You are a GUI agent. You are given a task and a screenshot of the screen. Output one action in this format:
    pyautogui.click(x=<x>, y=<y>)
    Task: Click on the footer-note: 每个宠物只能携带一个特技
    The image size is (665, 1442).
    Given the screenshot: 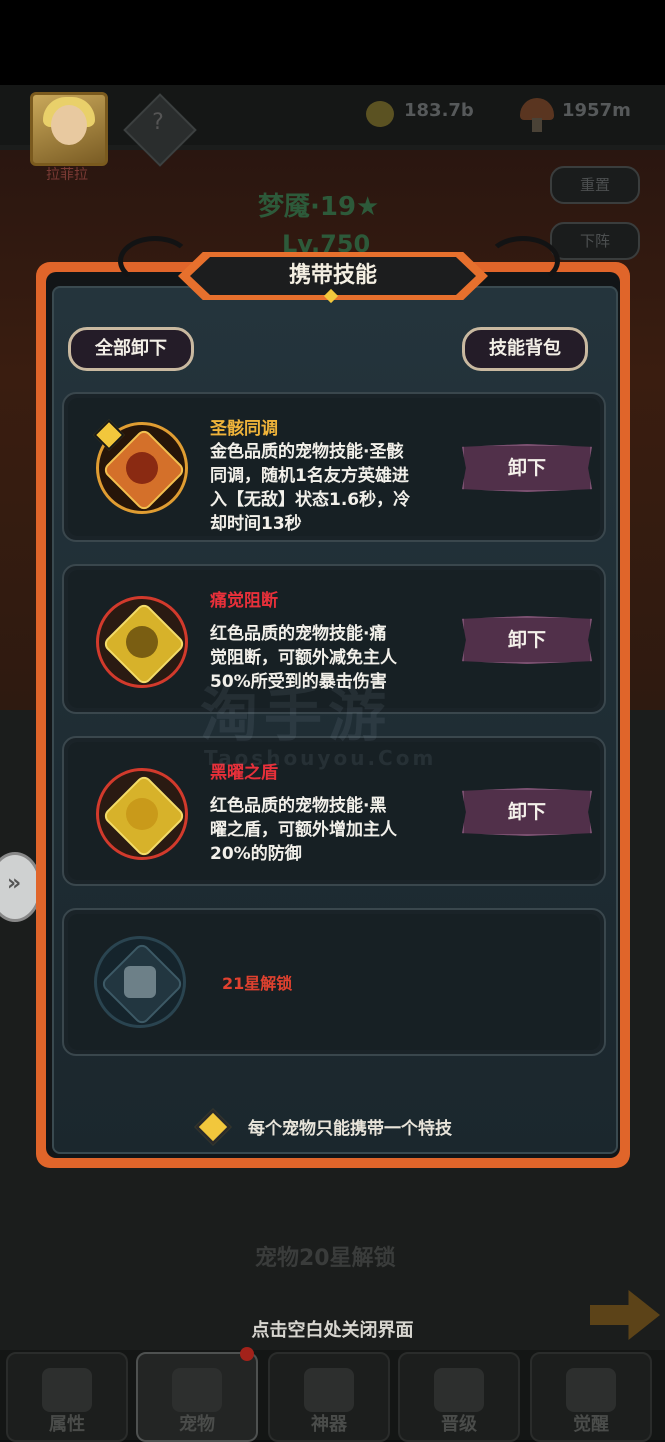 What is the action you would take?
    pyautogui.click(x=350, y=1129)
    